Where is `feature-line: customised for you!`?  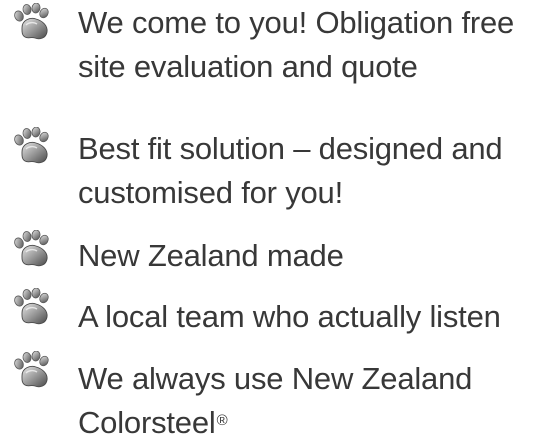
feature-line: customised for you! is located at coordinates (210, 192).